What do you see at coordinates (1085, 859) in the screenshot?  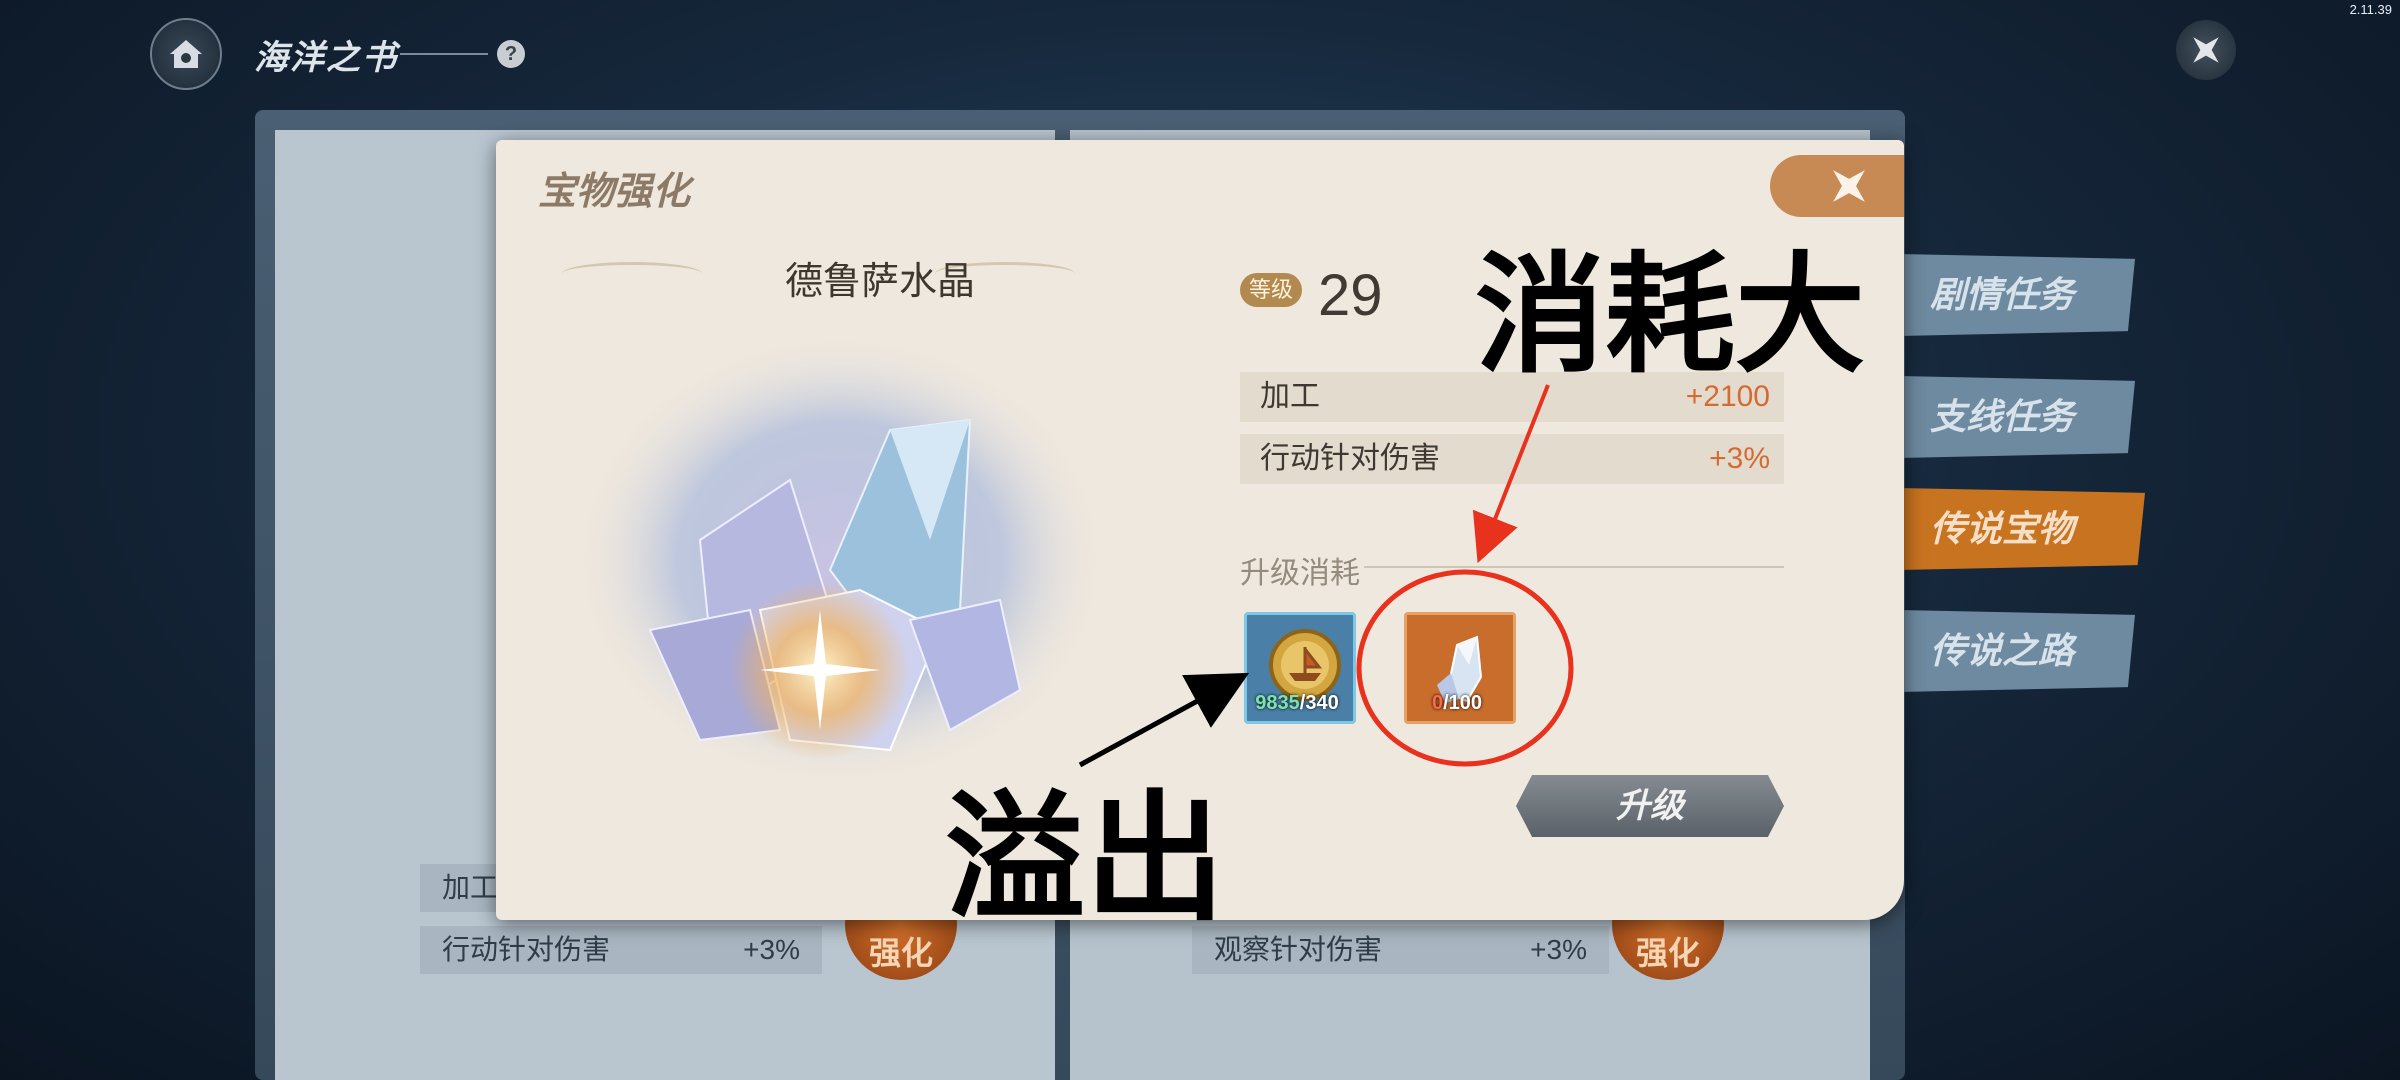 I see `annotation-overflow: 溢出` at bounding box center [1085, 859].